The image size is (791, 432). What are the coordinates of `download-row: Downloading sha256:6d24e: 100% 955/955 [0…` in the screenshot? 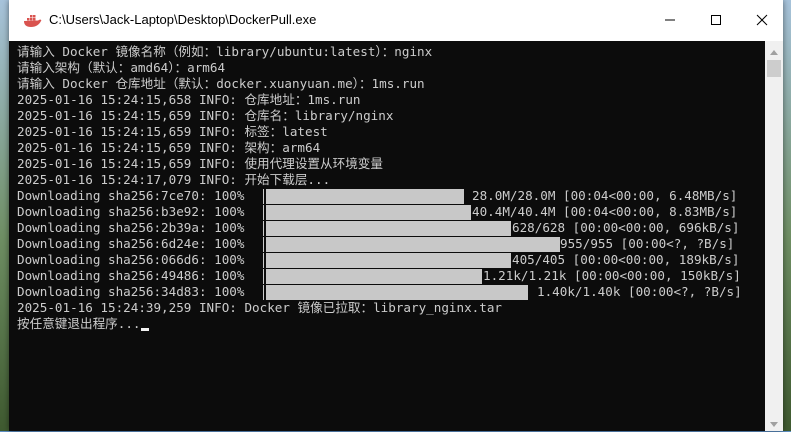 It's located at (387, 244).